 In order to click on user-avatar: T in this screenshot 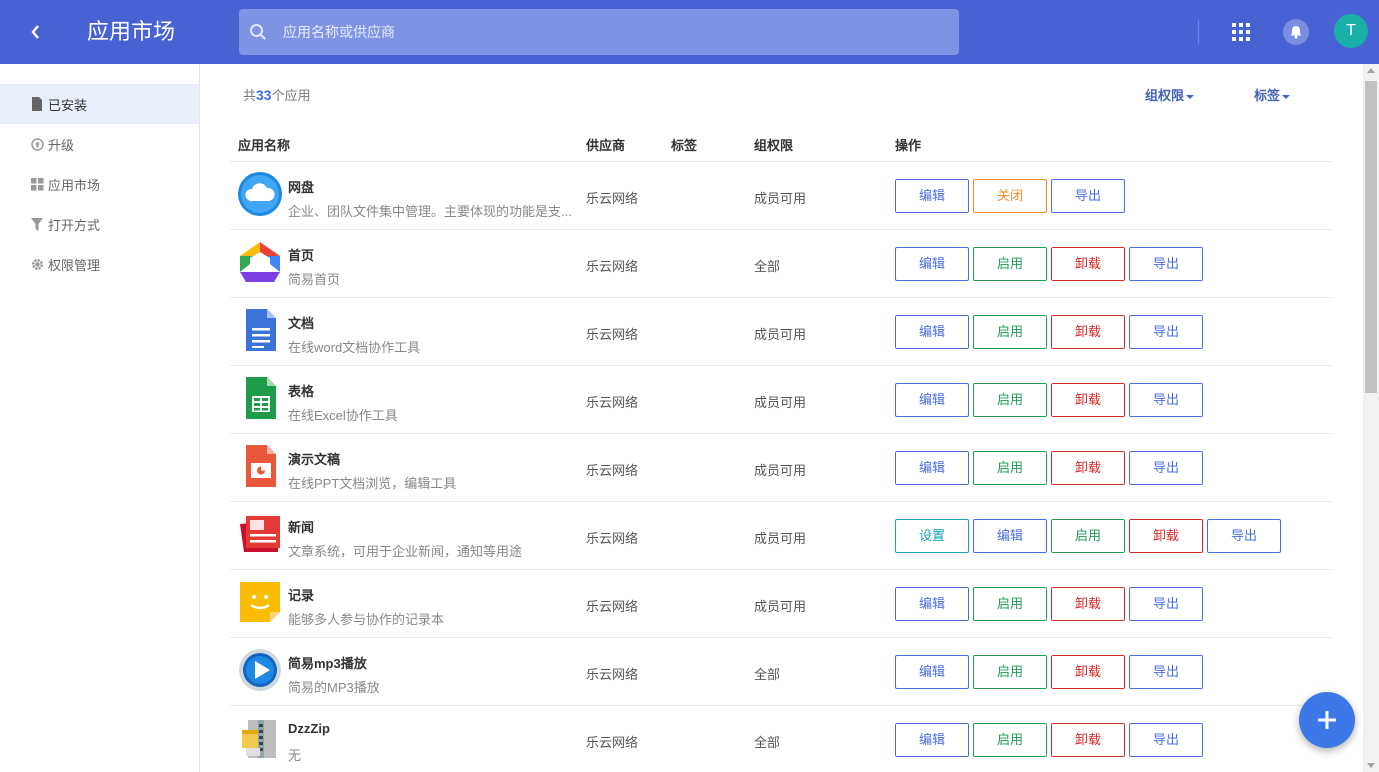, I will do `click(1351, 31)`.